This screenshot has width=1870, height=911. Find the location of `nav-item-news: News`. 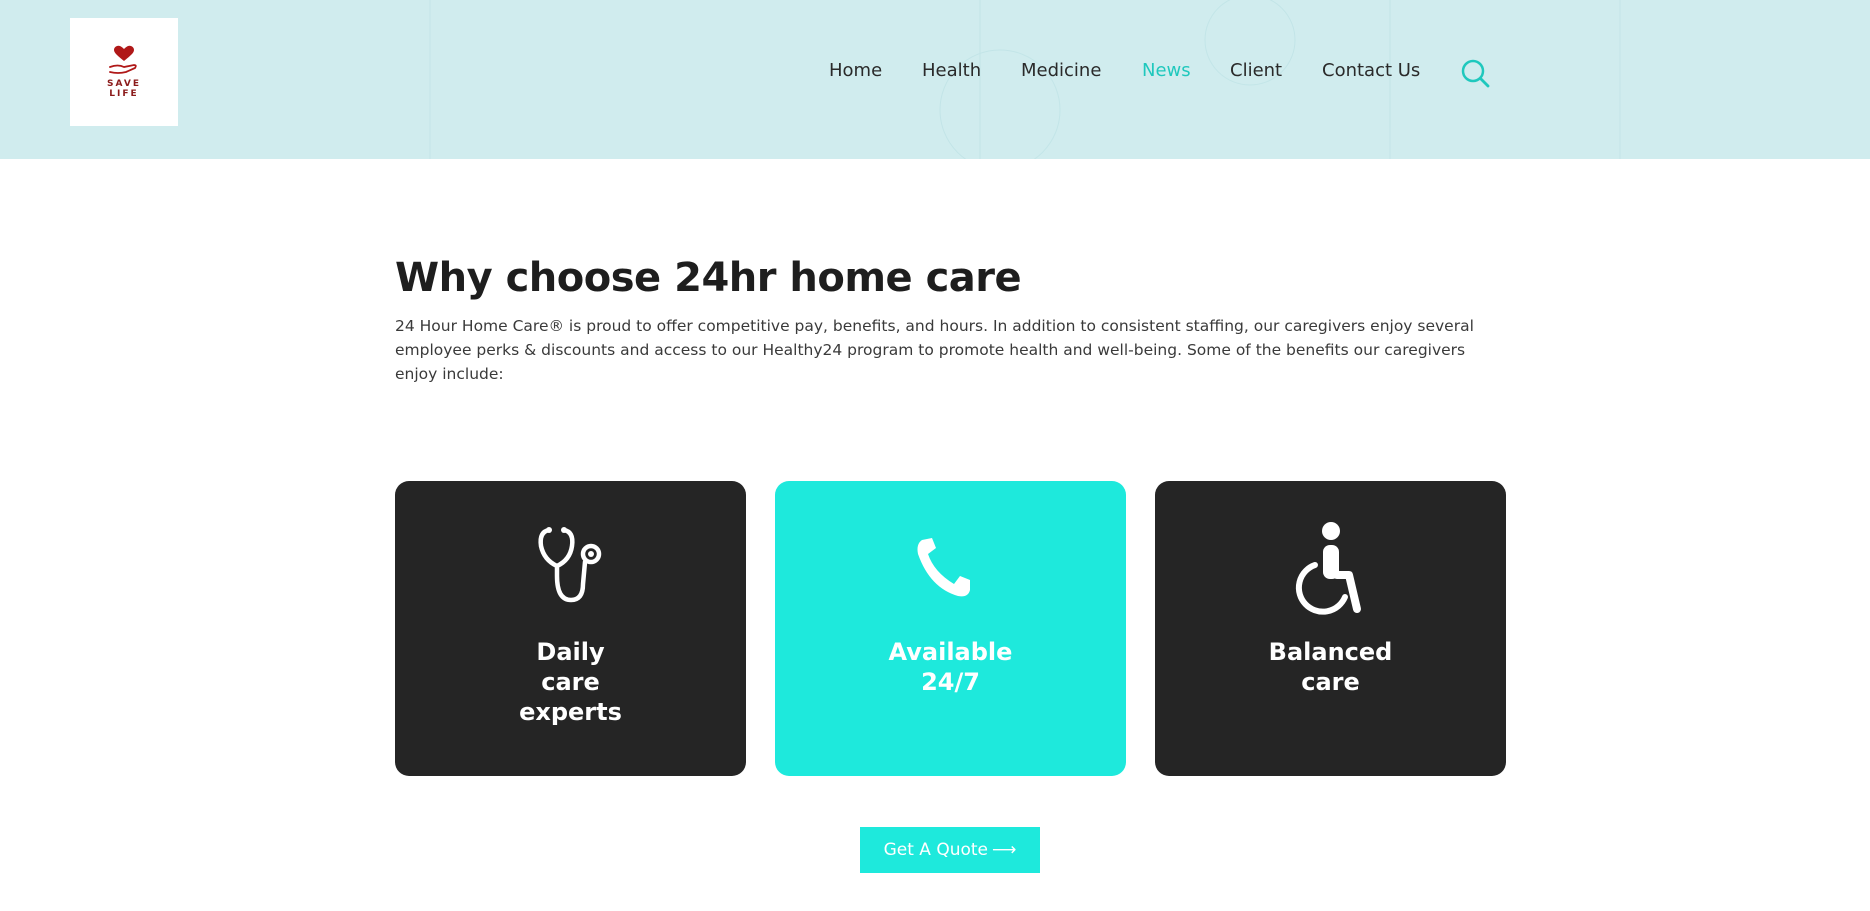

nav-item-news: News is located at coordinates (1166, 71).